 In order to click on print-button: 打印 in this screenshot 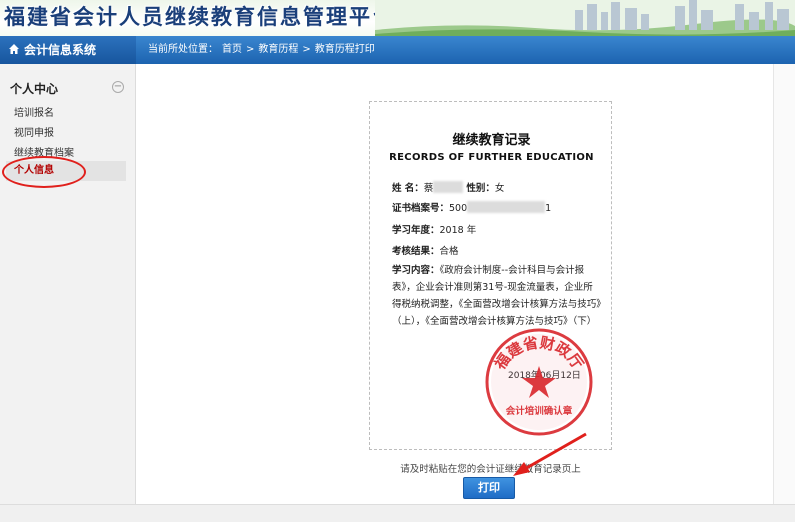, I will do `click(489, 488)`.